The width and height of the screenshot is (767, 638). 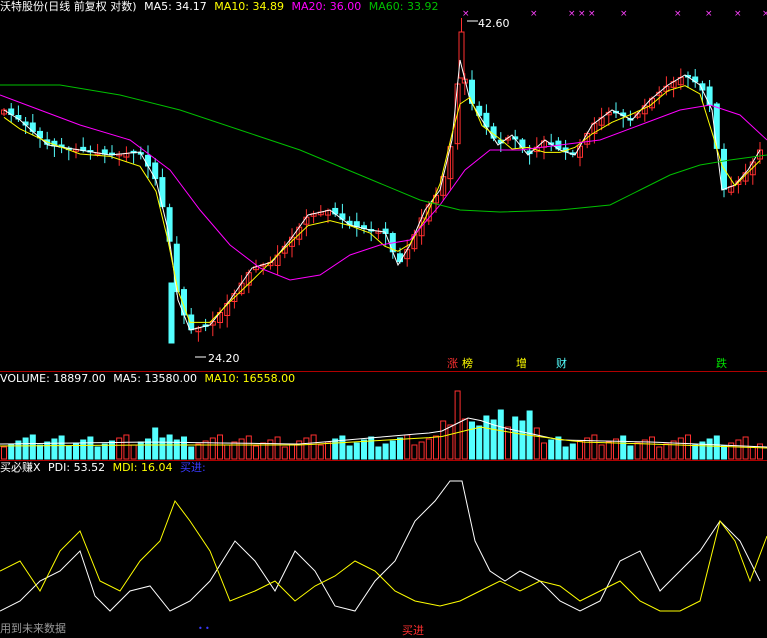 What do you see at coordinates (721, 363) in the screenshot?
I see `badge-die: 跌` at bounding box center [721, 363].